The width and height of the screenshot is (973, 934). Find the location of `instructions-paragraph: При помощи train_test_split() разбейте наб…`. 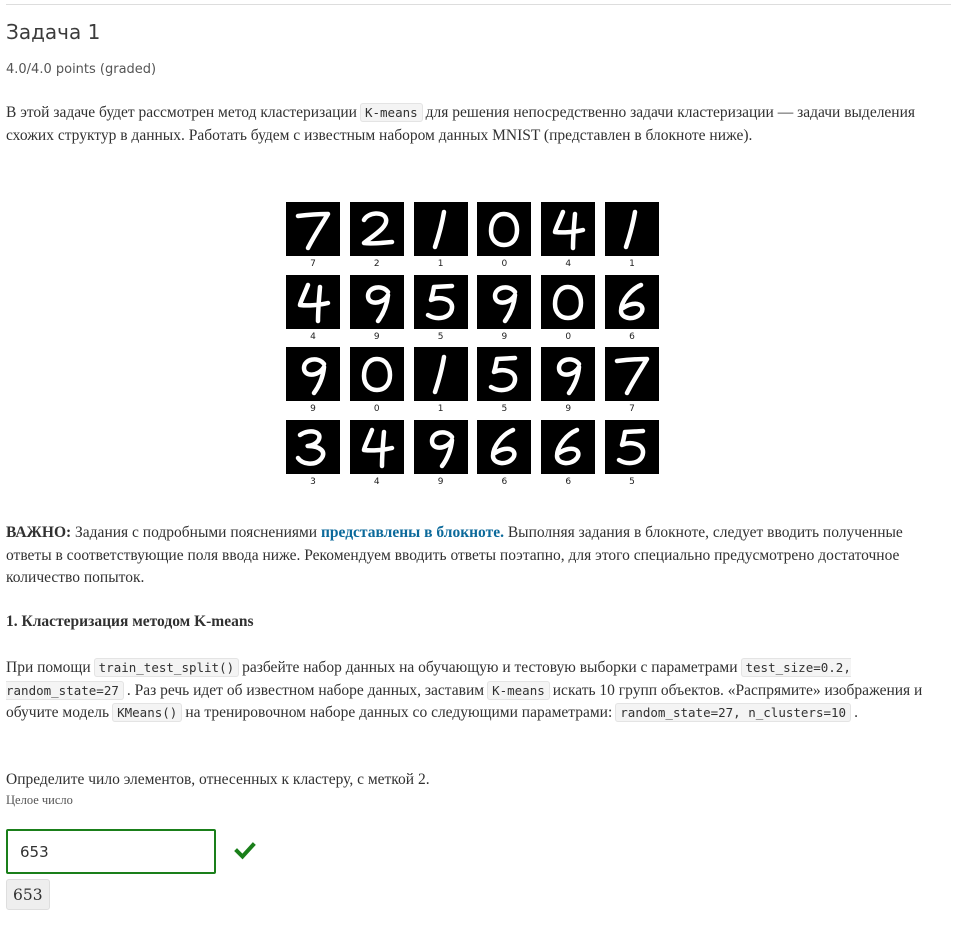

instructions-paragraph: При помощи train_test_split() разбейте наб… is located at coordinates (478, 691).